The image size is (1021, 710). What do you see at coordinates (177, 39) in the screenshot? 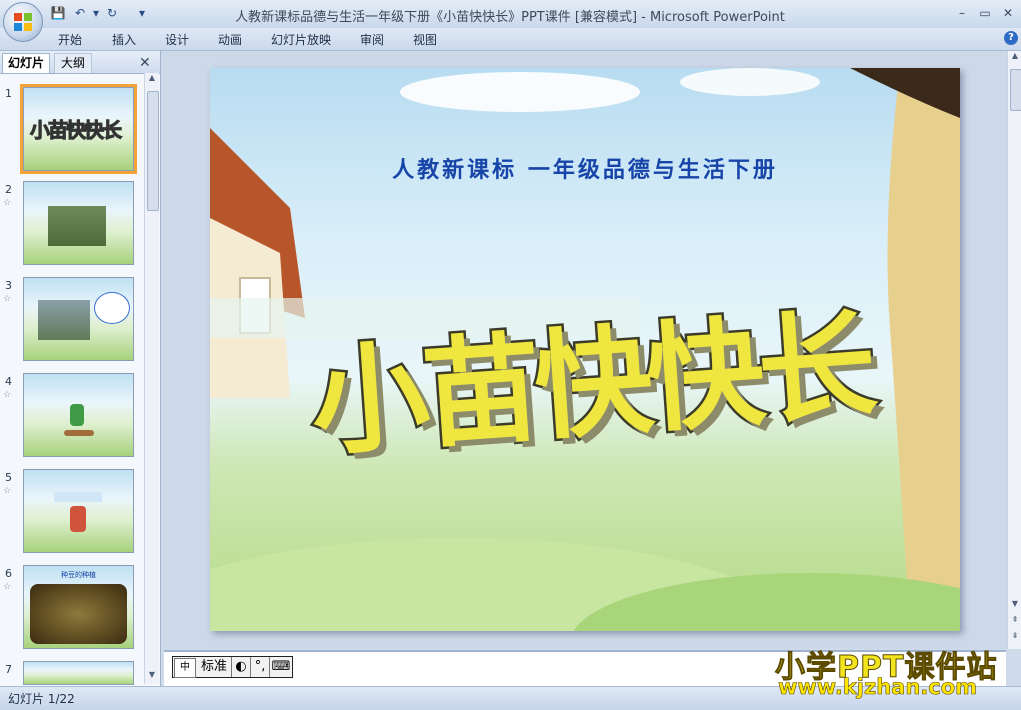
I see `tab-design: 设计` at bounding box center [177, 39].